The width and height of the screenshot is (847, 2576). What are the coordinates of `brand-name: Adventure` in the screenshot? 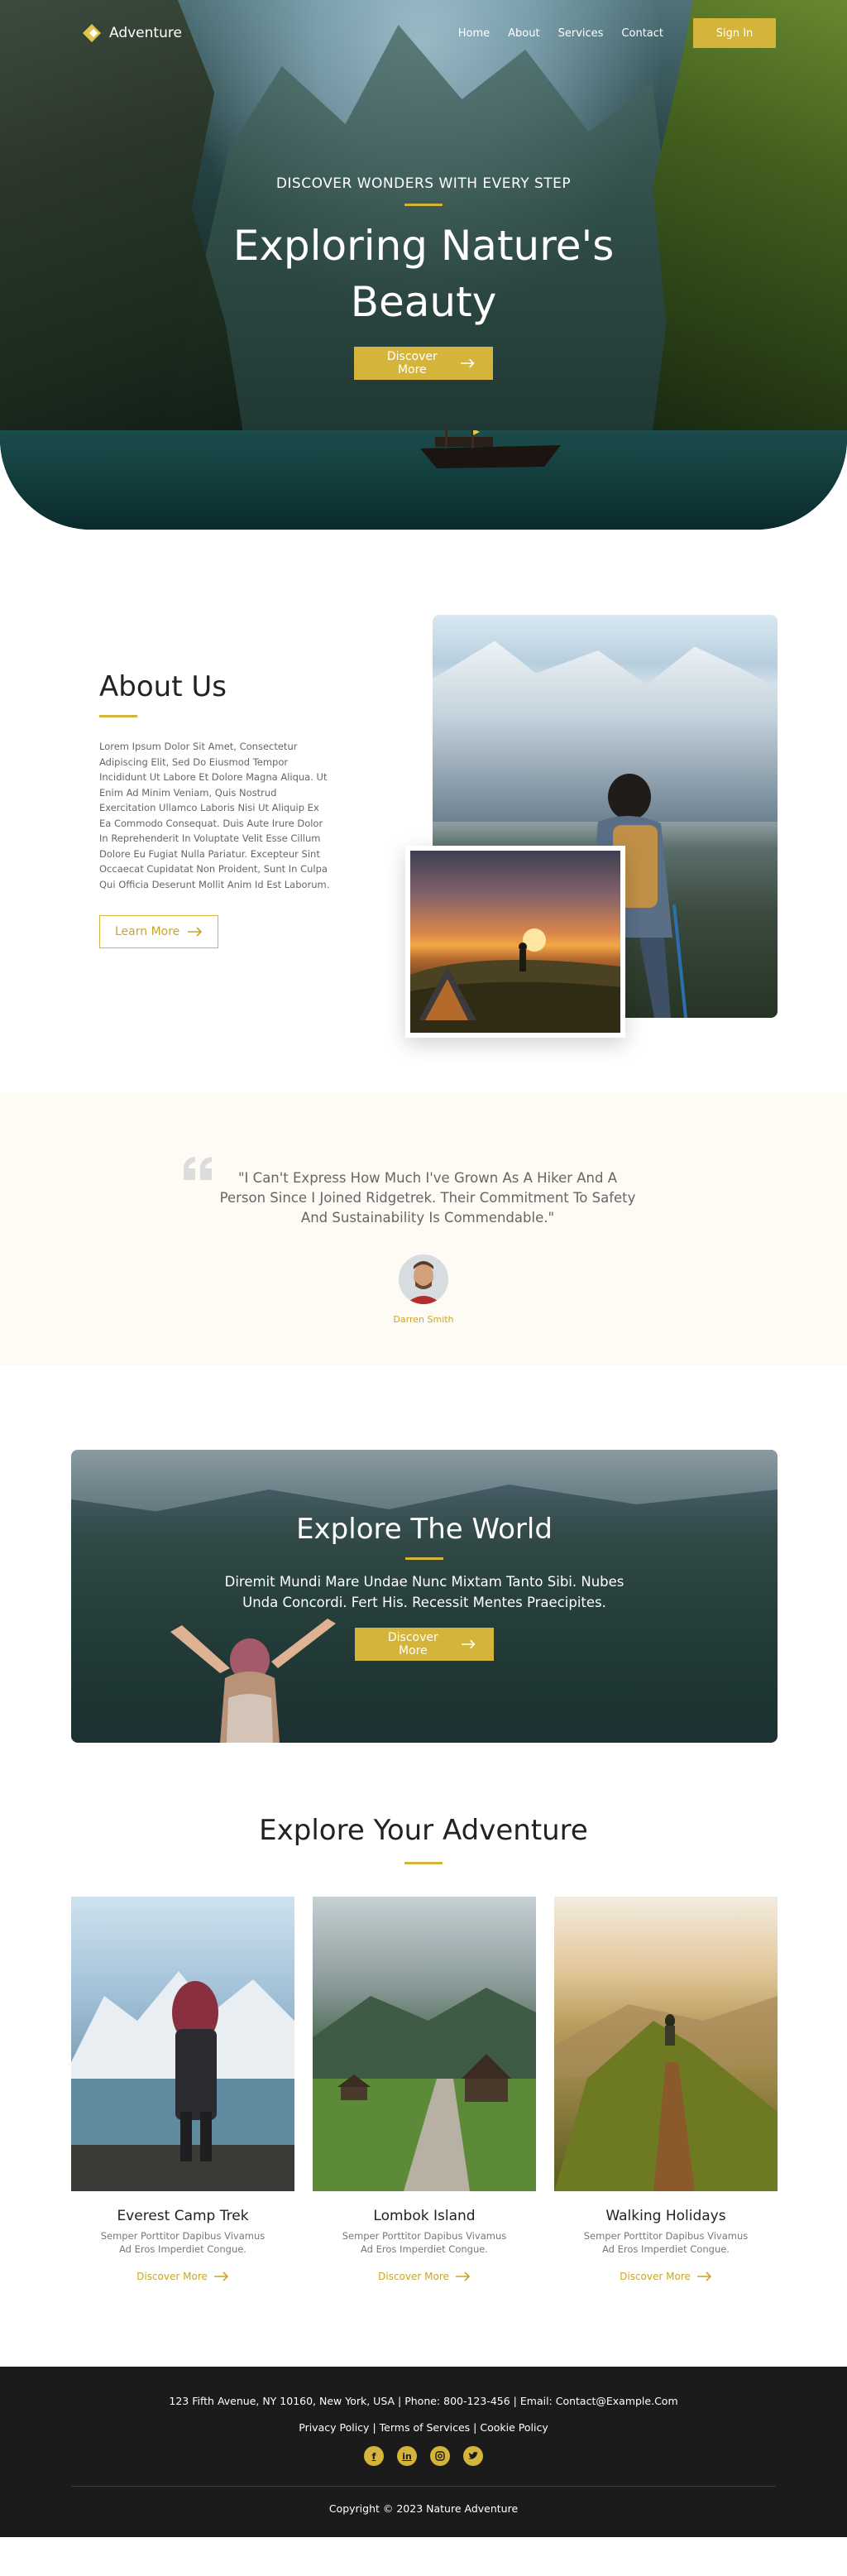 It's located at (145, 33).